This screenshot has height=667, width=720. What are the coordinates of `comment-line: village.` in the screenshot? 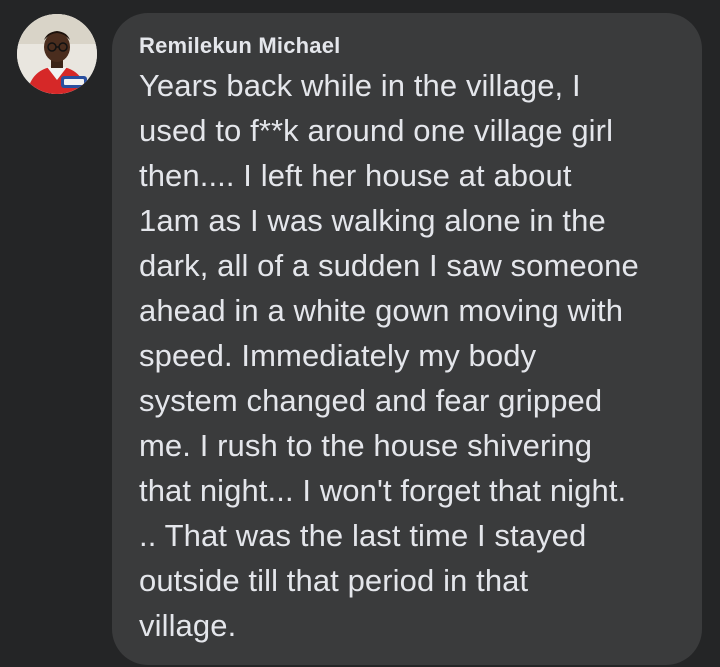 It's located at (188, 625).